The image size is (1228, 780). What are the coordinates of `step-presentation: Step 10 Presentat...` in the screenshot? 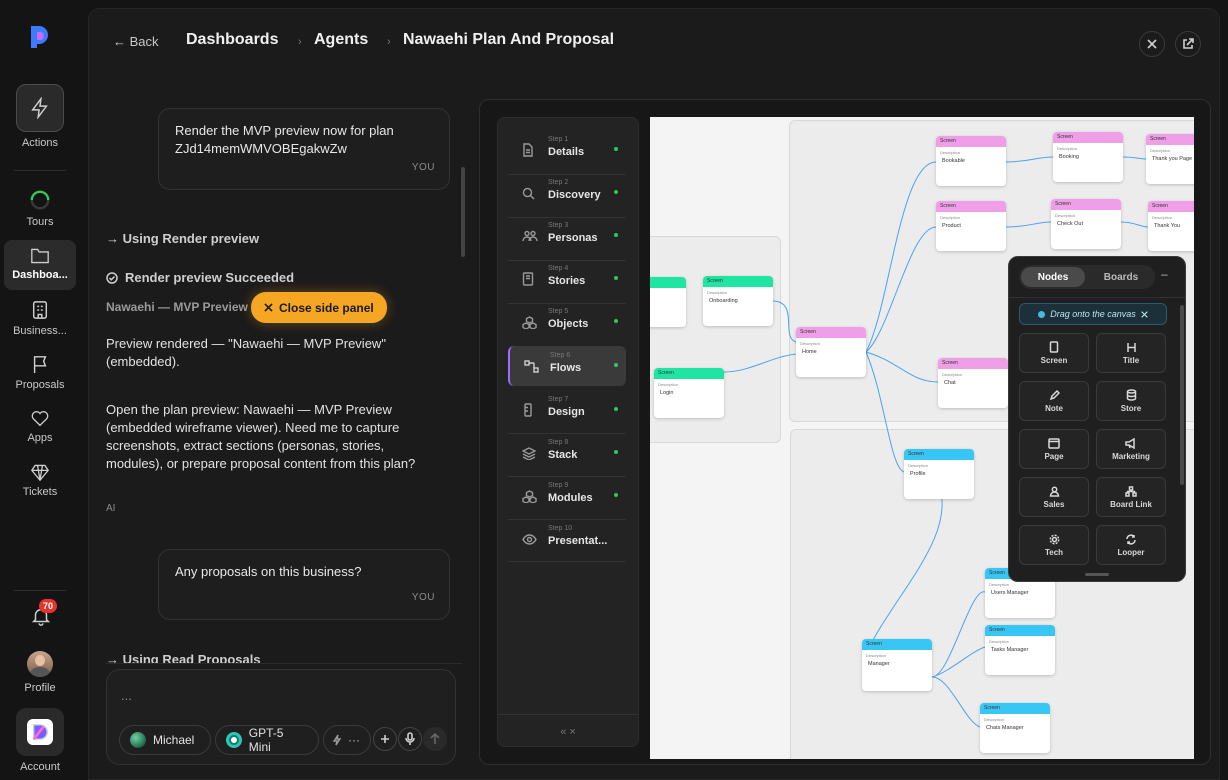 It's located at (567, 539).